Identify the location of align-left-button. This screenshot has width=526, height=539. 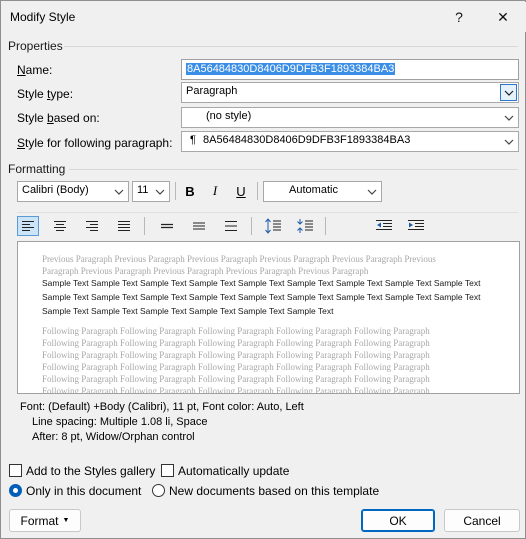
(28, 226).